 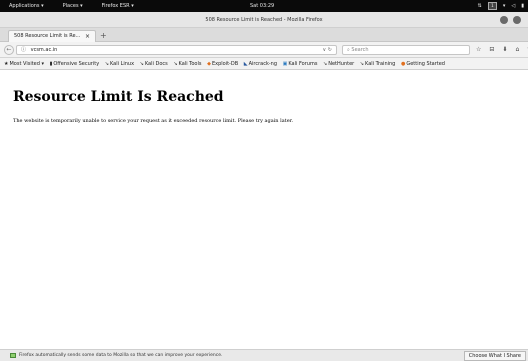 I want to click on tab-active: 508 Resource Limit is Re... ×, so click(x=52, y=36).